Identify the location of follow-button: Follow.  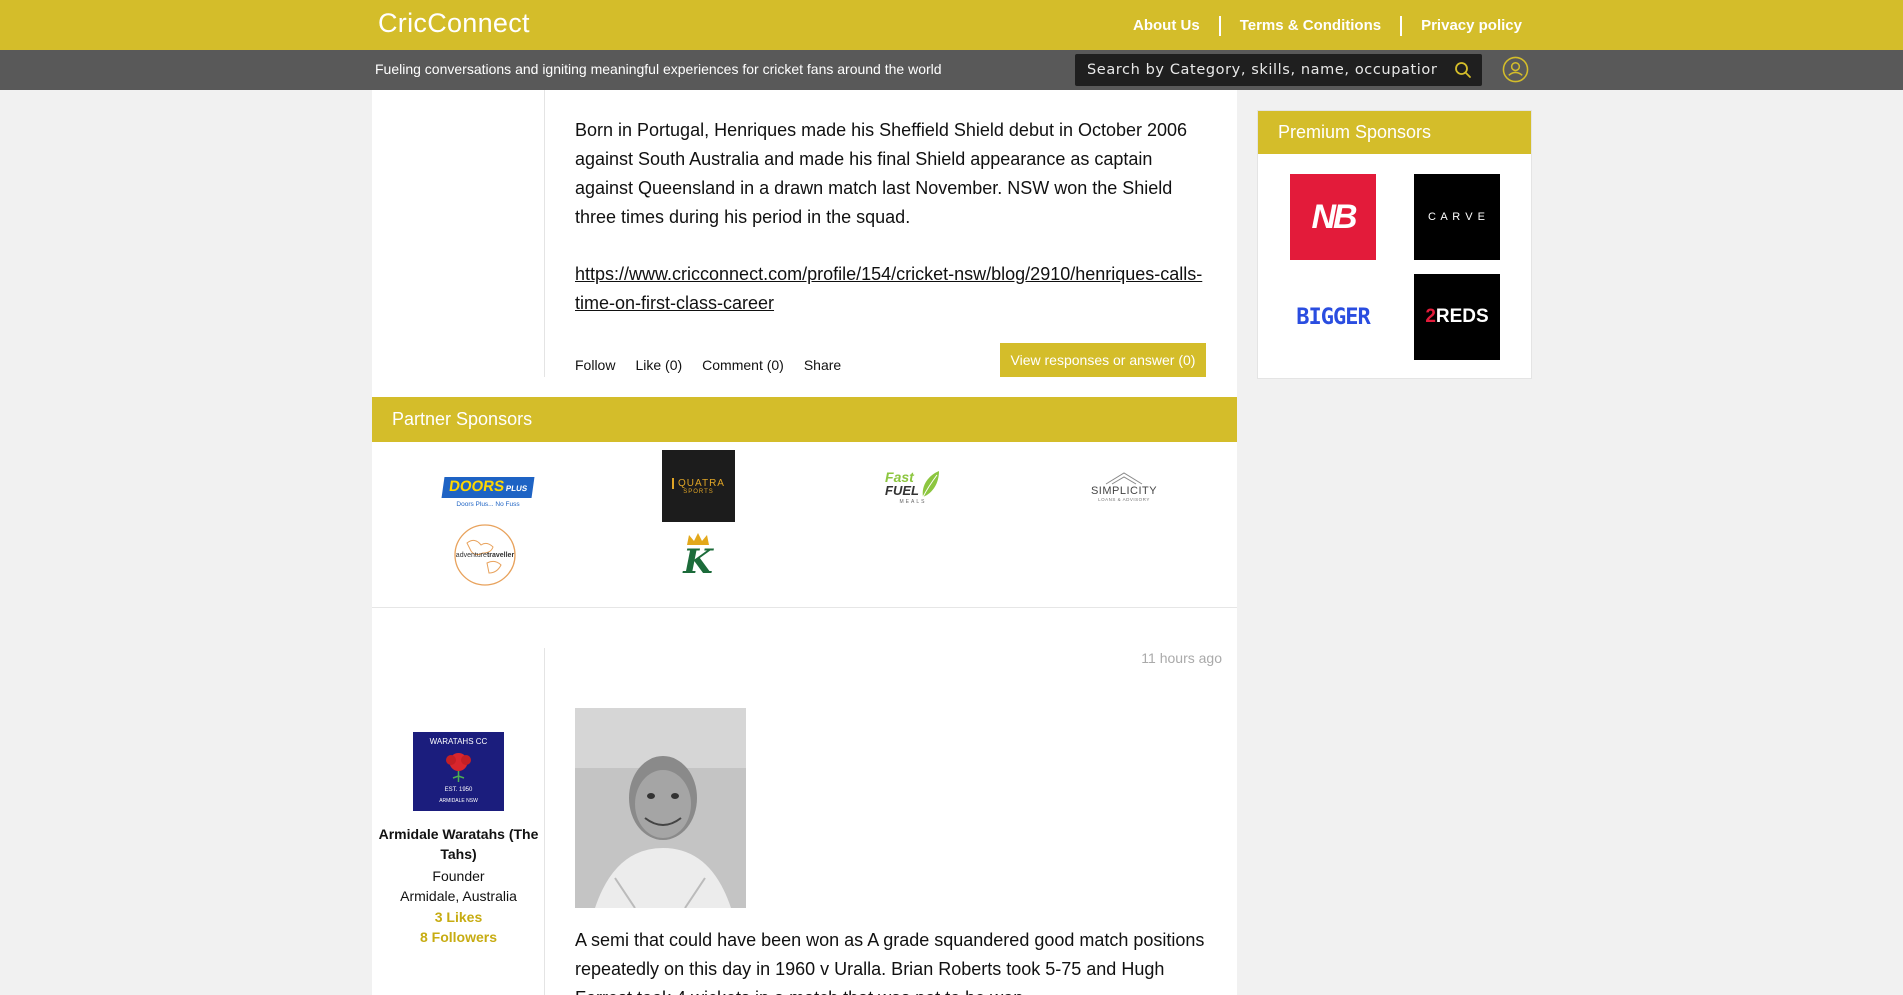
(595, 365).